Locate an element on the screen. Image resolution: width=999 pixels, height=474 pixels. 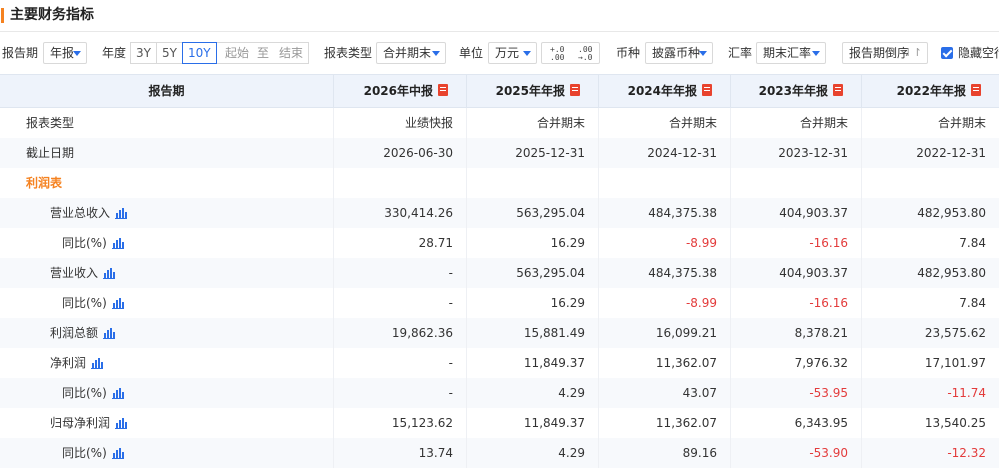
header-column: 2023年年报 is located at coordinates (795, 91).